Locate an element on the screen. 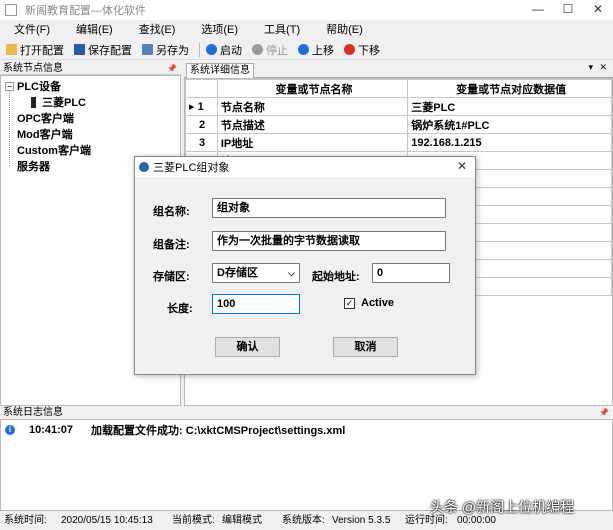  arrow-up-icon is located at coordinates (303, 49).